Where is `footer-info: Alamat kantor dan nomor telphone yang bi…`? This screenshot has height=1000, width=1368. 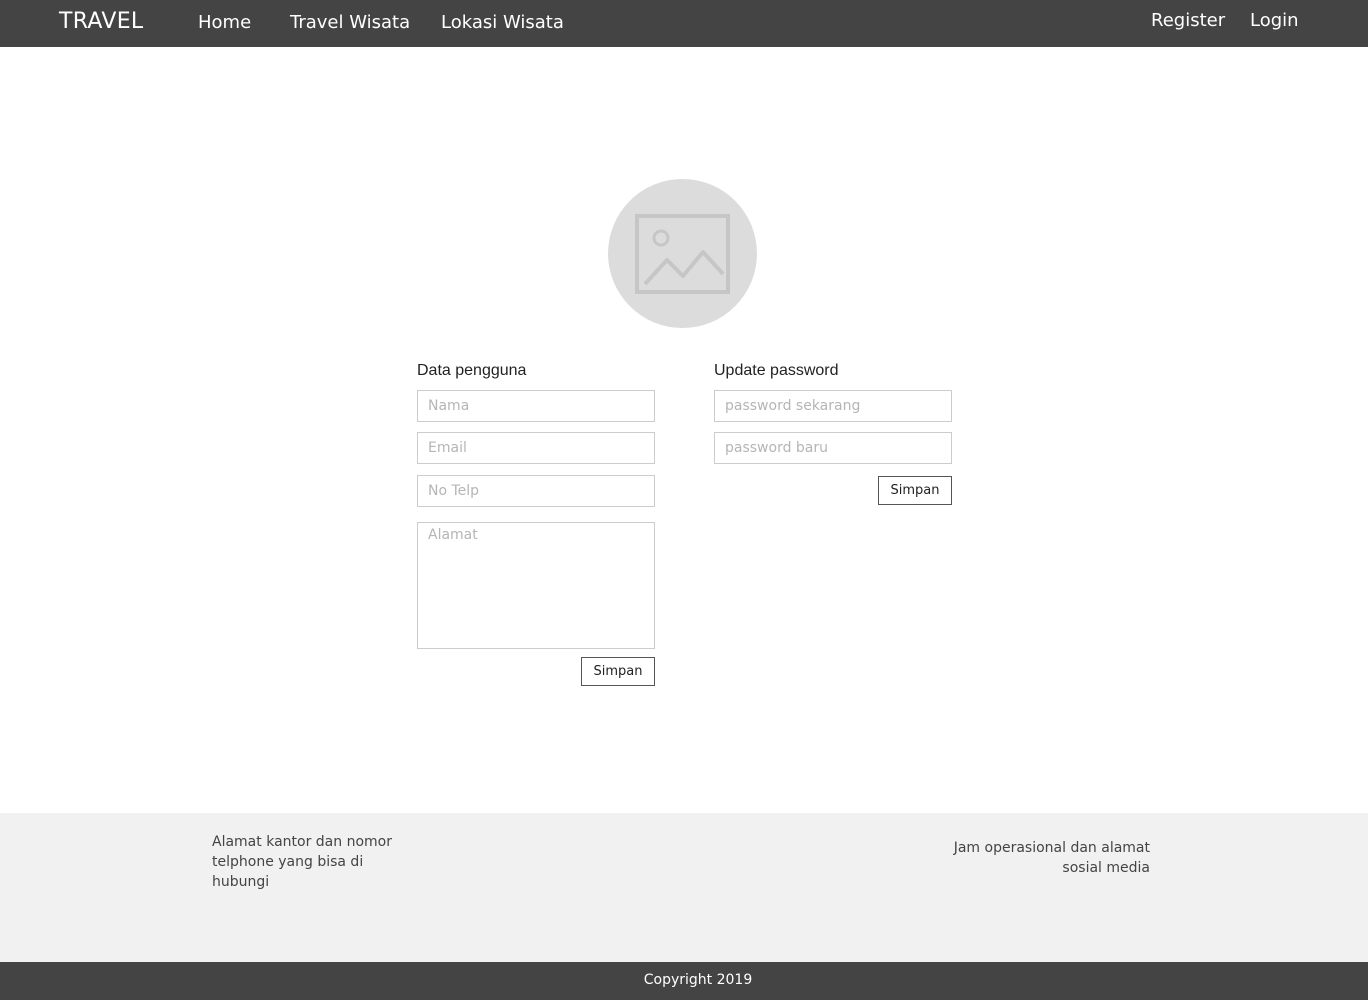 footer-info: Alamat kantor dan nomor telphone yang bi… is located at coordinates (684, 887).